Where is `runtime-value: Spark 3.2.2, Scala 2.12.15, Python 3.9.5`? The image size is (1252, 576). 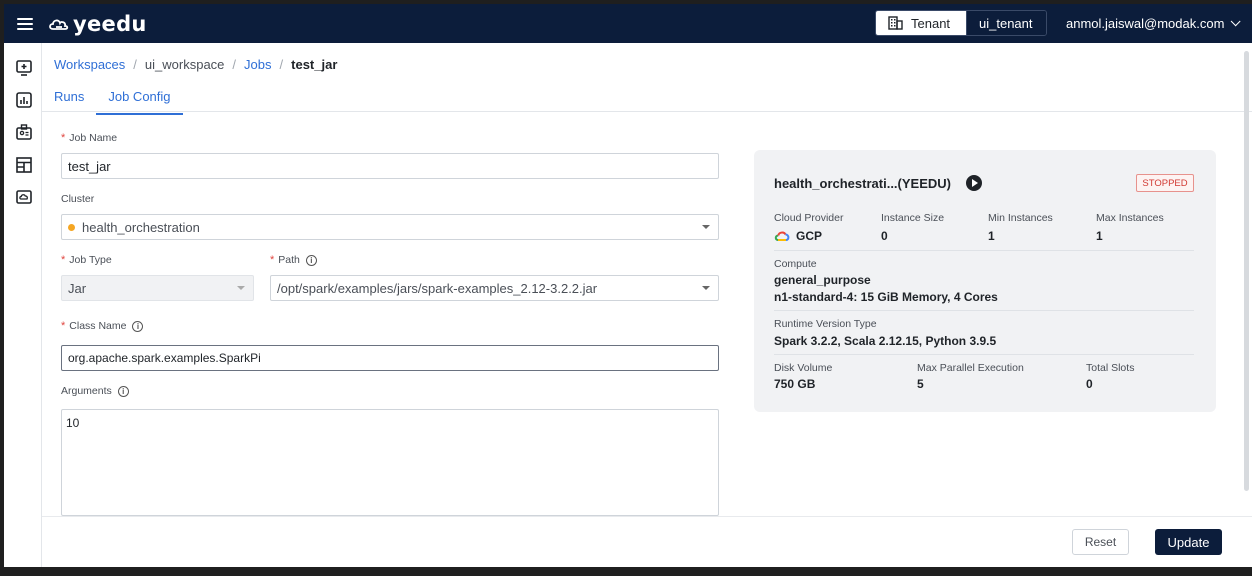 runtime-value: Spark 3.2.2, Scala 2.12.15, Python 3.9.5 is located at coordinates (885, 341).